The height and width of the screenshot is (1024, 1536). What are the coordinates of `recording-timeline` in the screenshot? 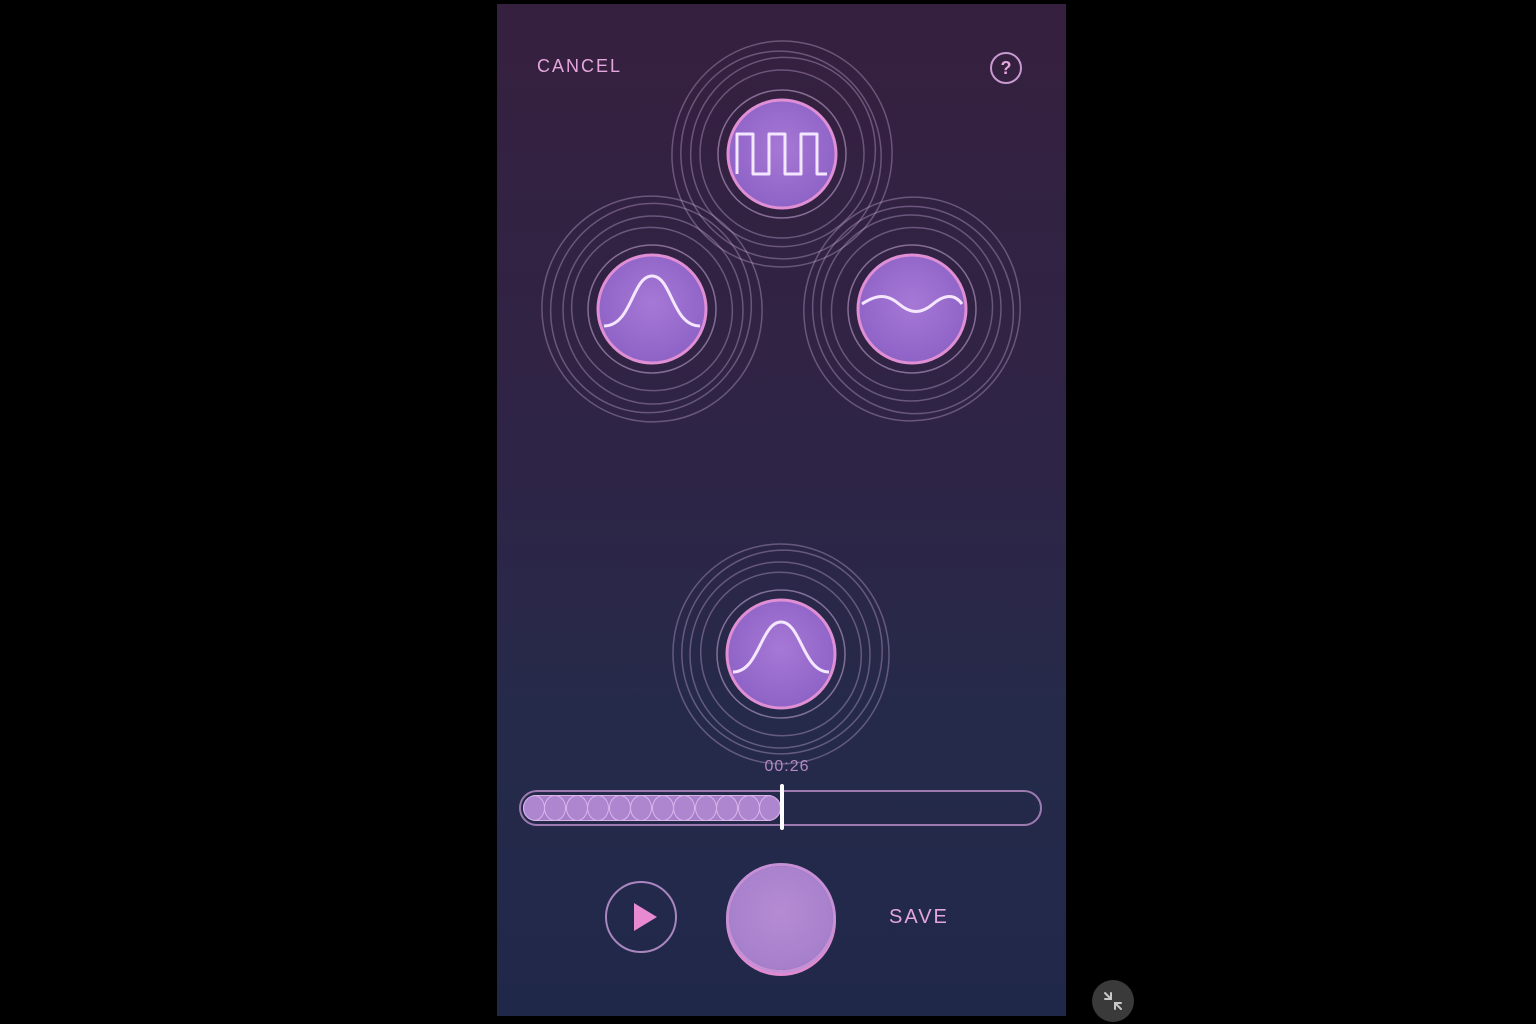 It's located at (780, 807).